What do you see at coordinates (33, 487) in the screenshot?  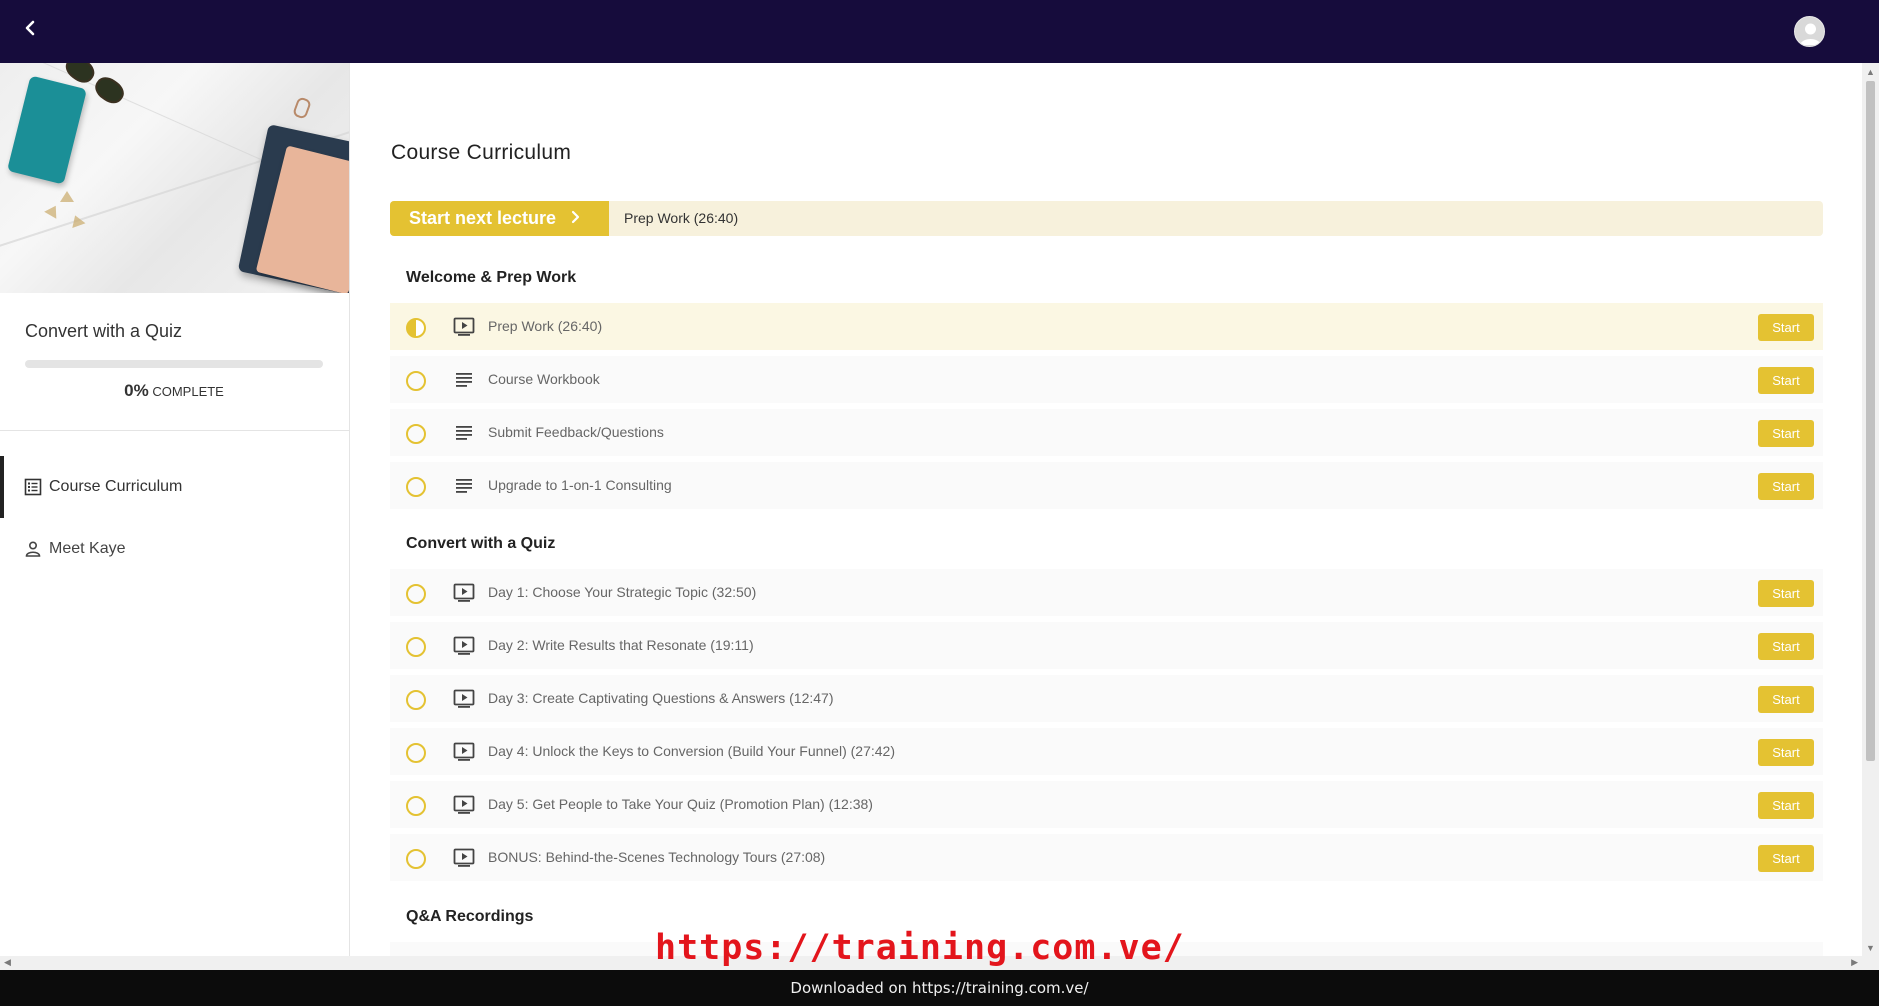 I see `list-icon` at bounding box center [33, 487].